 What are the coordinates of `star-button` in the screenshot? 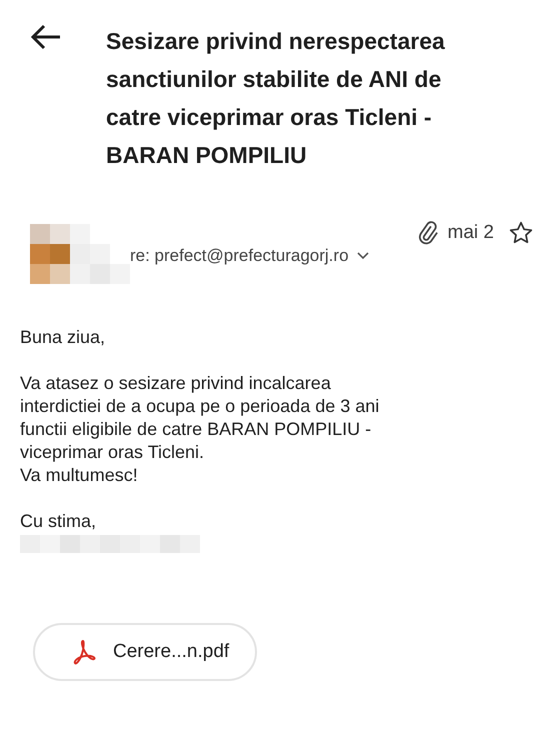 It's located at (521, 233).